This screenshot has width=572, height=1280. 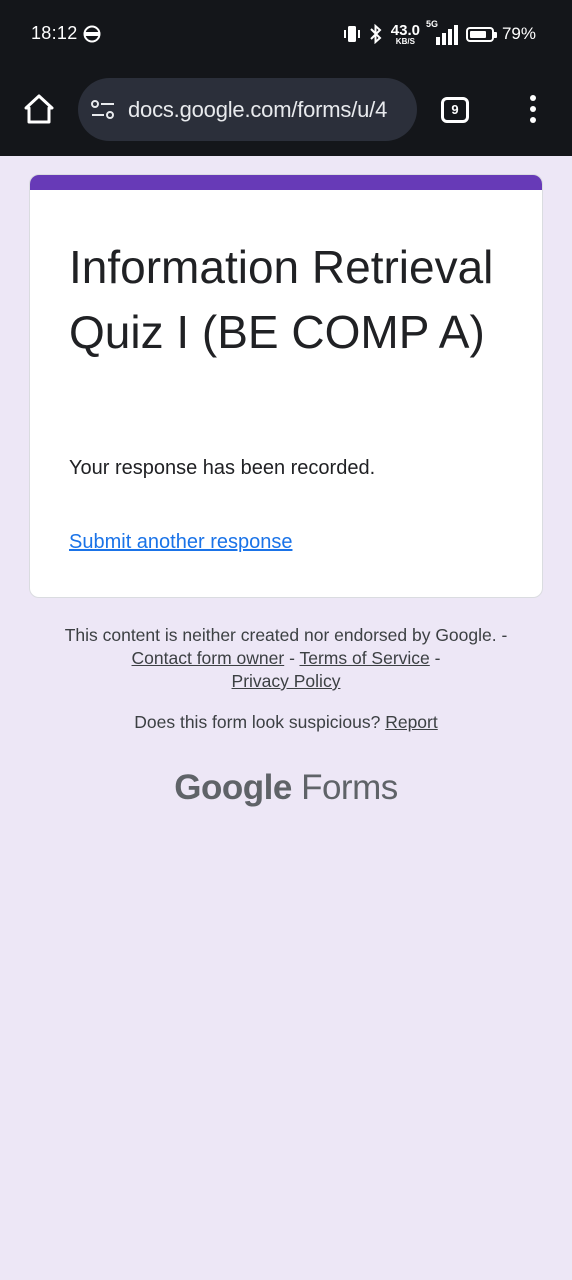 What do you see at coordinates (481, 34) in the screenshot?
I see `battery-icon` at bounding box center [481, 34].